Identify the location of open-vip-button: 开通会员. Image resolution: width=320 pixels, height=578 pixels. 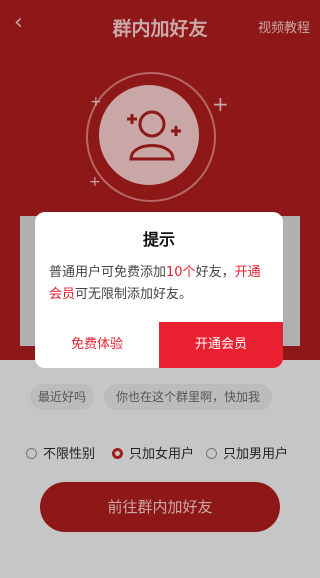
(221, 345).